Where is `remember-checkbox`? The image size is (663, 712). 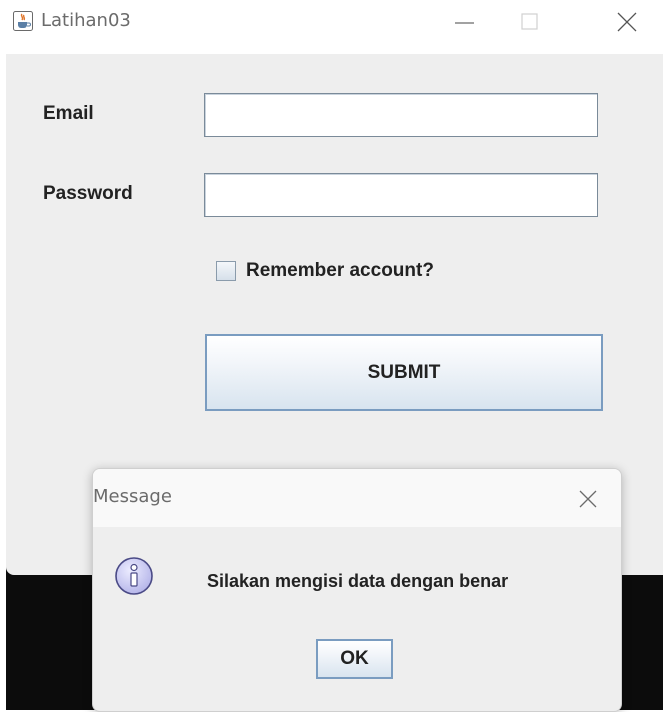 remember-checkbox is located at coordinates (226, 271).